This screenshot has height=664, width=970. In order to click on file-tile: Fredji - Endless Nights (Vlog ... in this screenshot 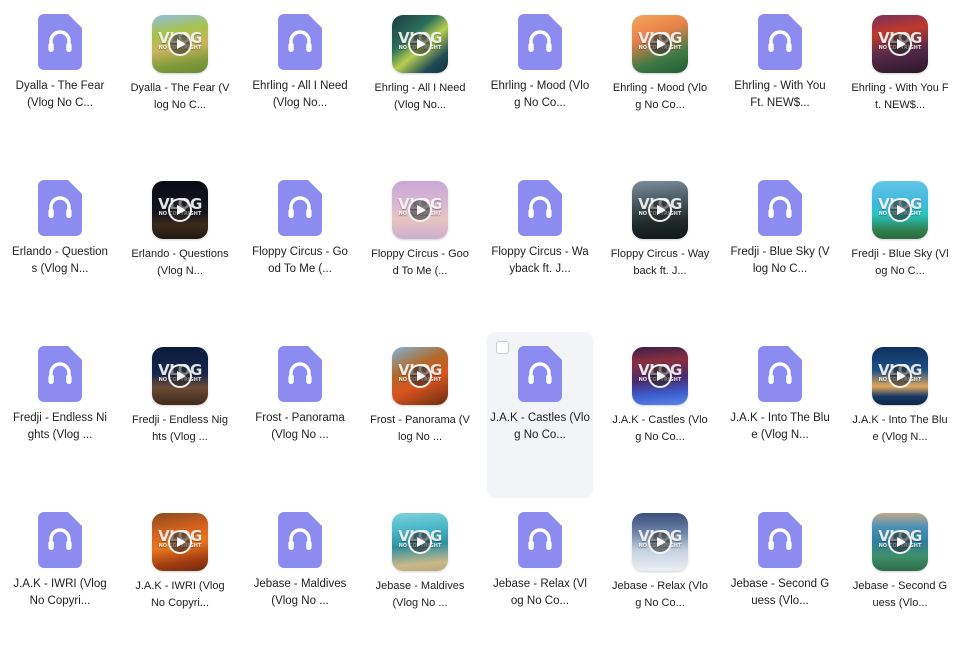, I will do `click(60, 415)`.